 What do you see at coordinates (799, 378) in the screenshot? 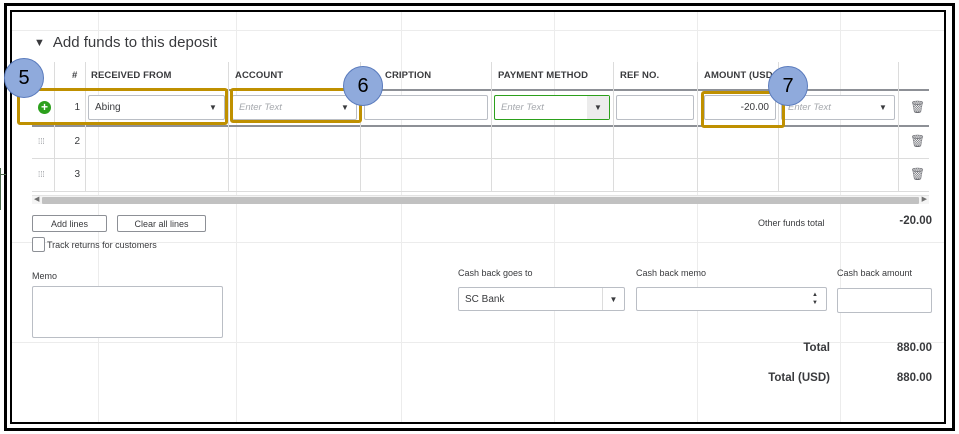
I see `total-usd-label: Total (USD)` at bounding box center [799, 378].